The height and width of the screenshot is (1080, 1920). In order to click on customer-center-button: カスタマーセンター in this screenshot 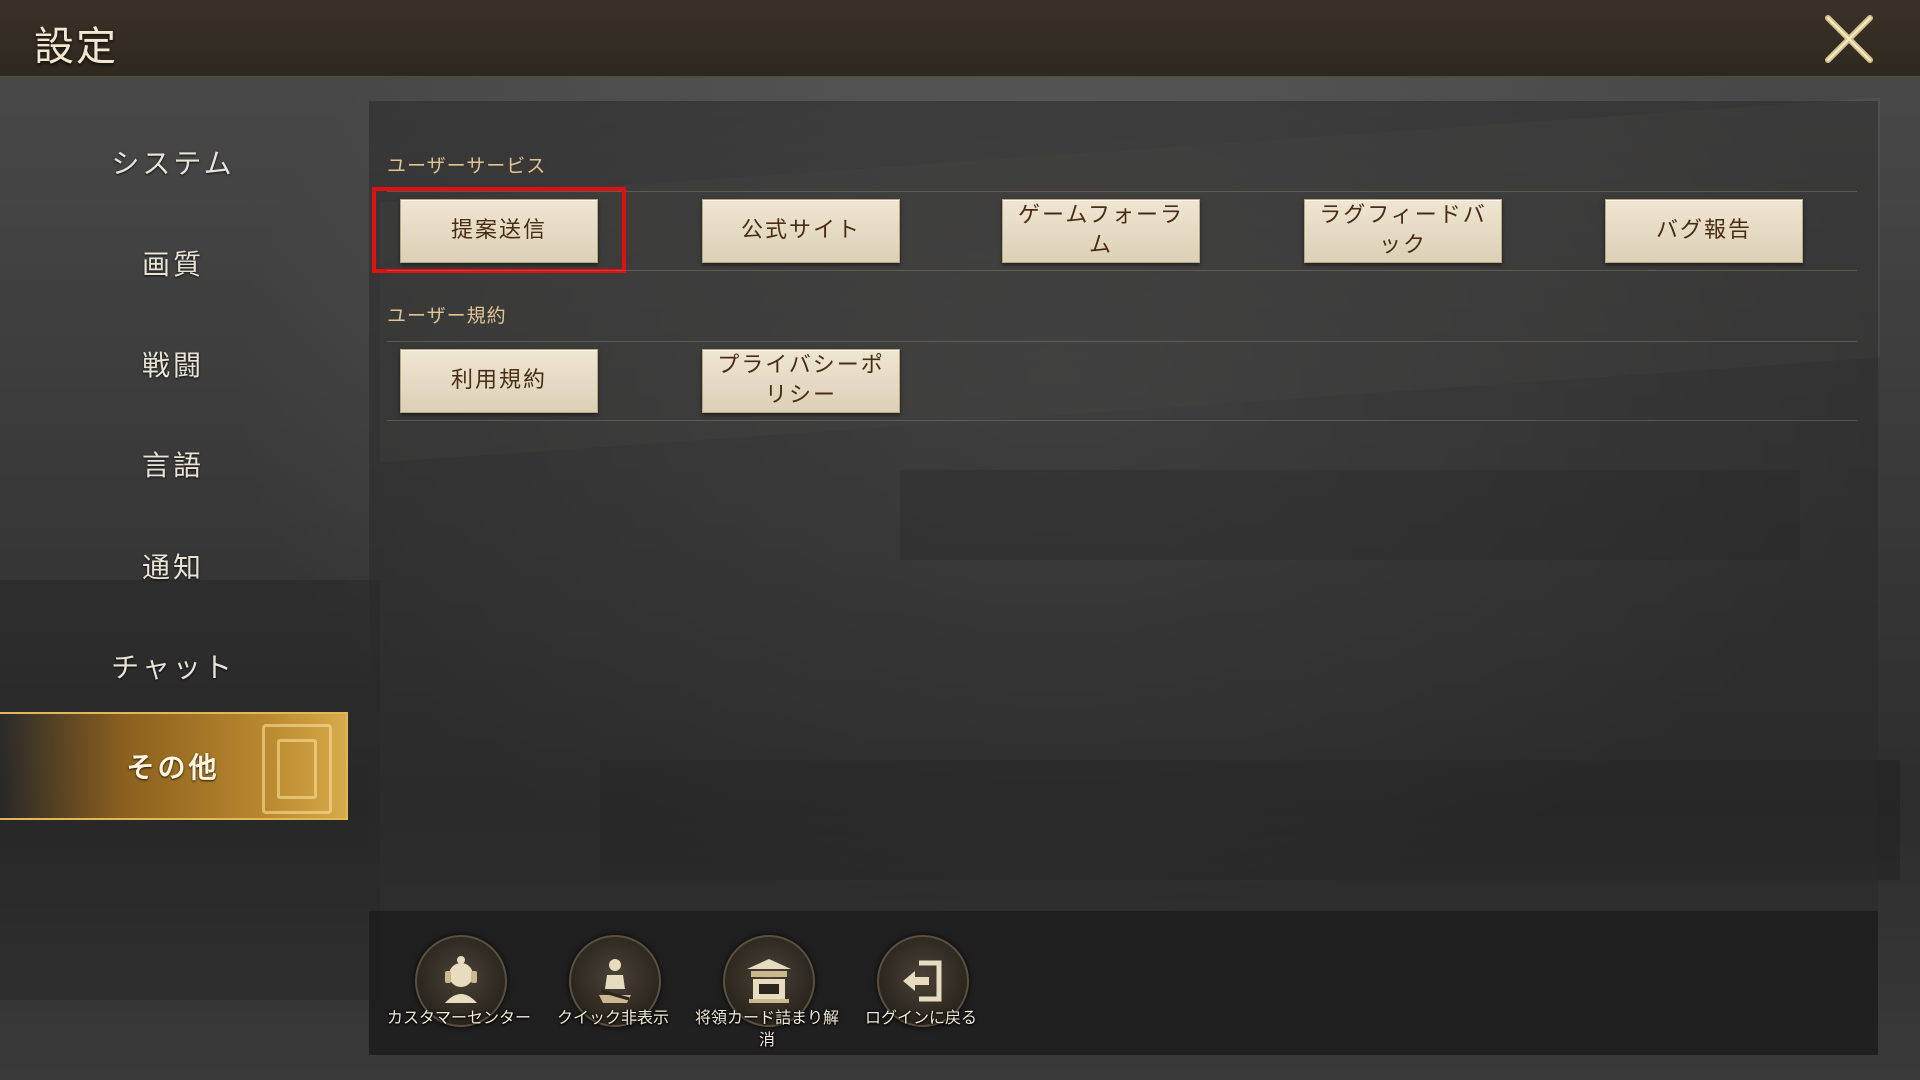, I will do `click(459, 993)`.